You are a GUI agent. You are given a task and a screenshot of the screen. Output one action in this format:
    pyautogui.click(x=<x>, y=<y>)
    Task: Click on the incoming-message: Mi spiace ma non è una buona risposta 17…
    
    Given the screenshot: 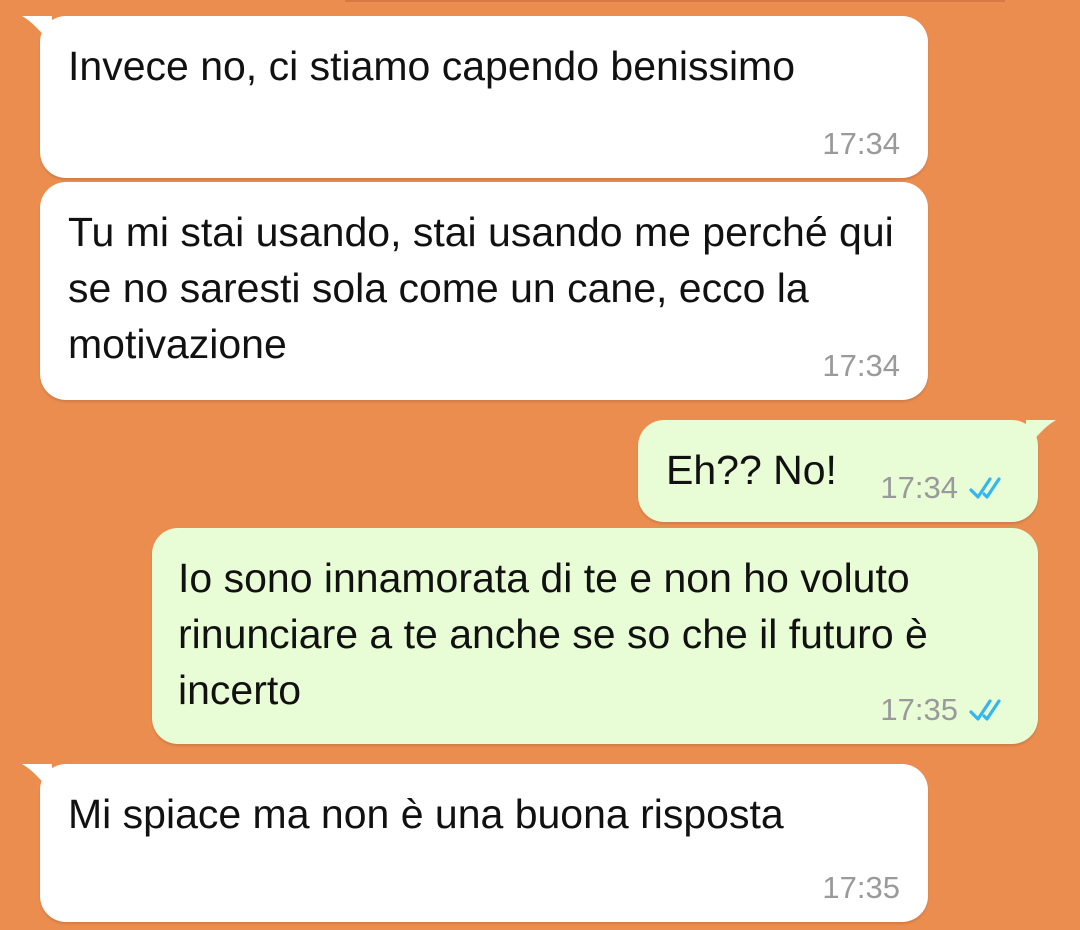 What is the action you would take?
    pyautogui.click(x=475, y=843)
    